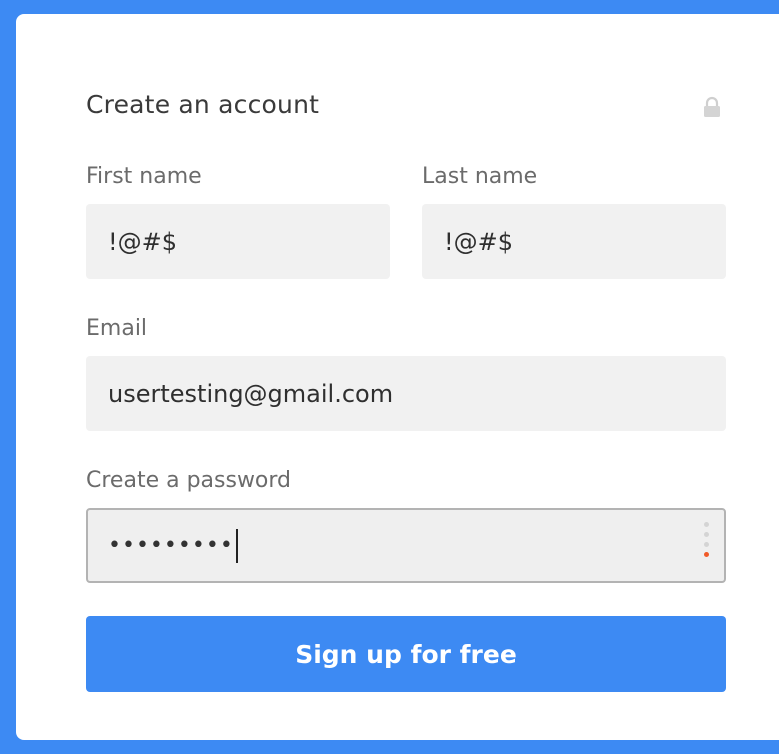 The image size is (779, 754). What do you see at coordinates (574, 241) in the screenshot?
I see `last-name-field: !@#$` at bounding box center [574, 241].